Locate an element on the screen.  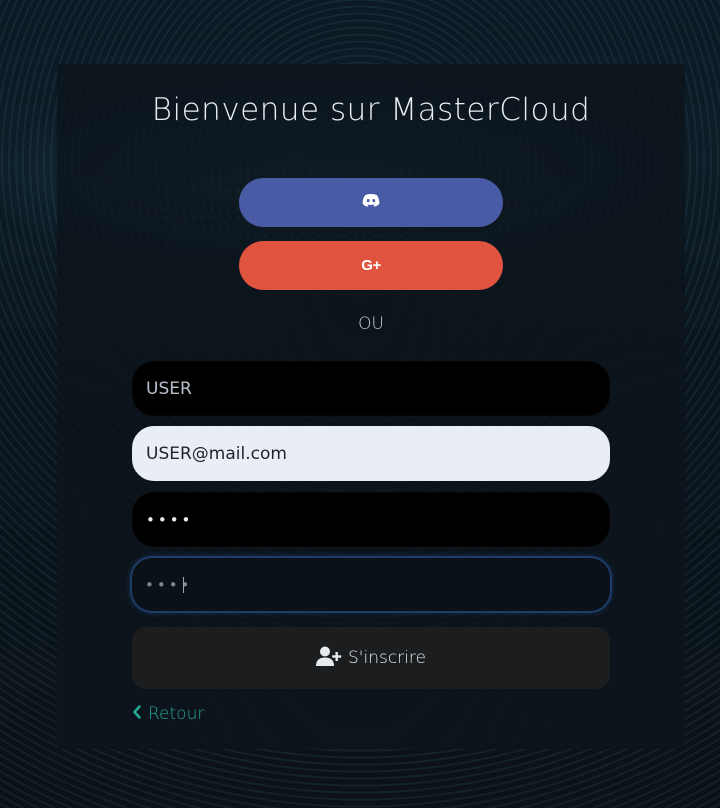
discord-login-button is located at coordinates (371, 202).